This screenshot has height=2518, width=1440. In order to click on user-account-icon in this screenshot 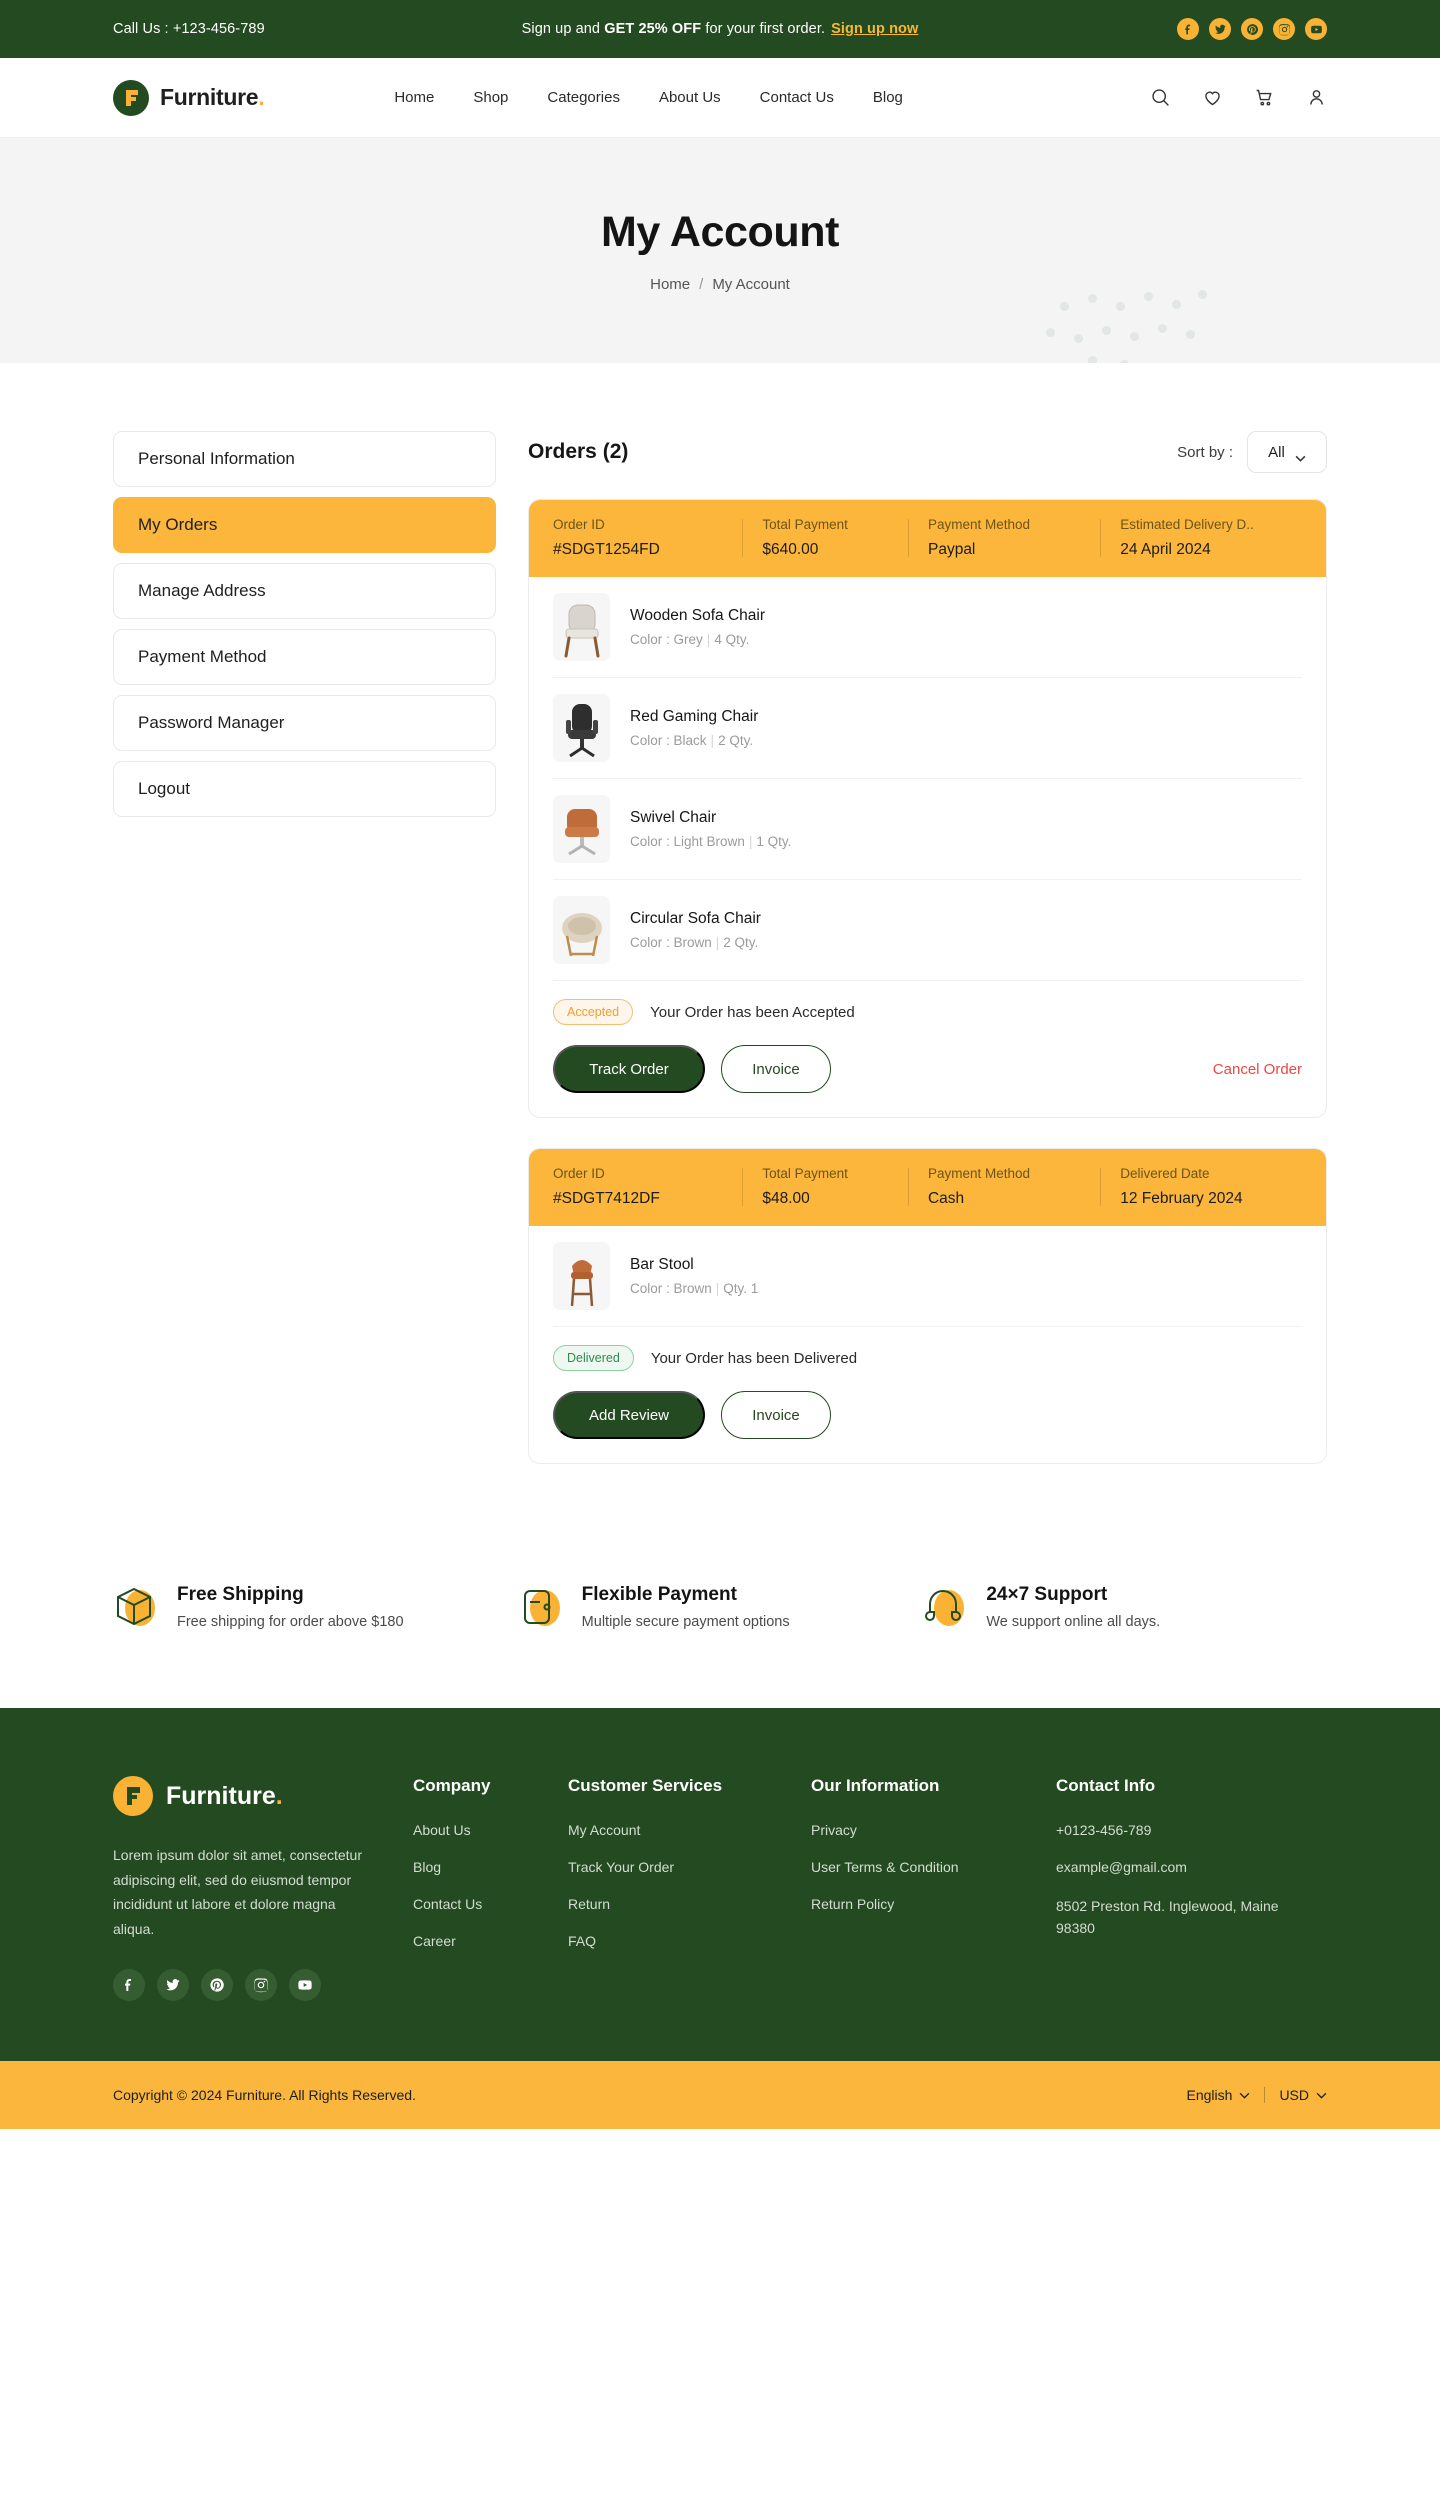, I will do `click(1316, 98)`.